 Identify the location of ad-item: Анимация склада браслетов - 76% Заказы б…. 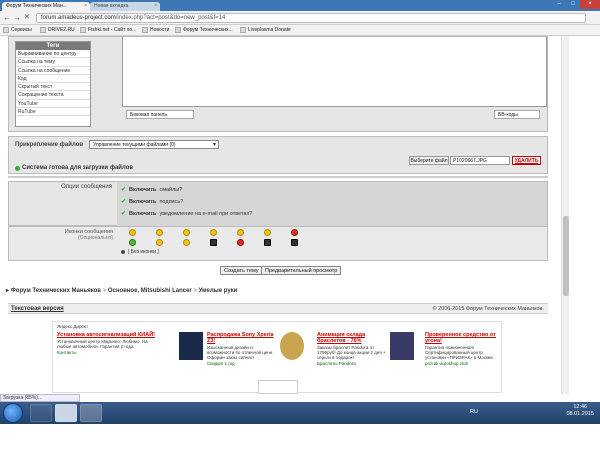
(354, 362).